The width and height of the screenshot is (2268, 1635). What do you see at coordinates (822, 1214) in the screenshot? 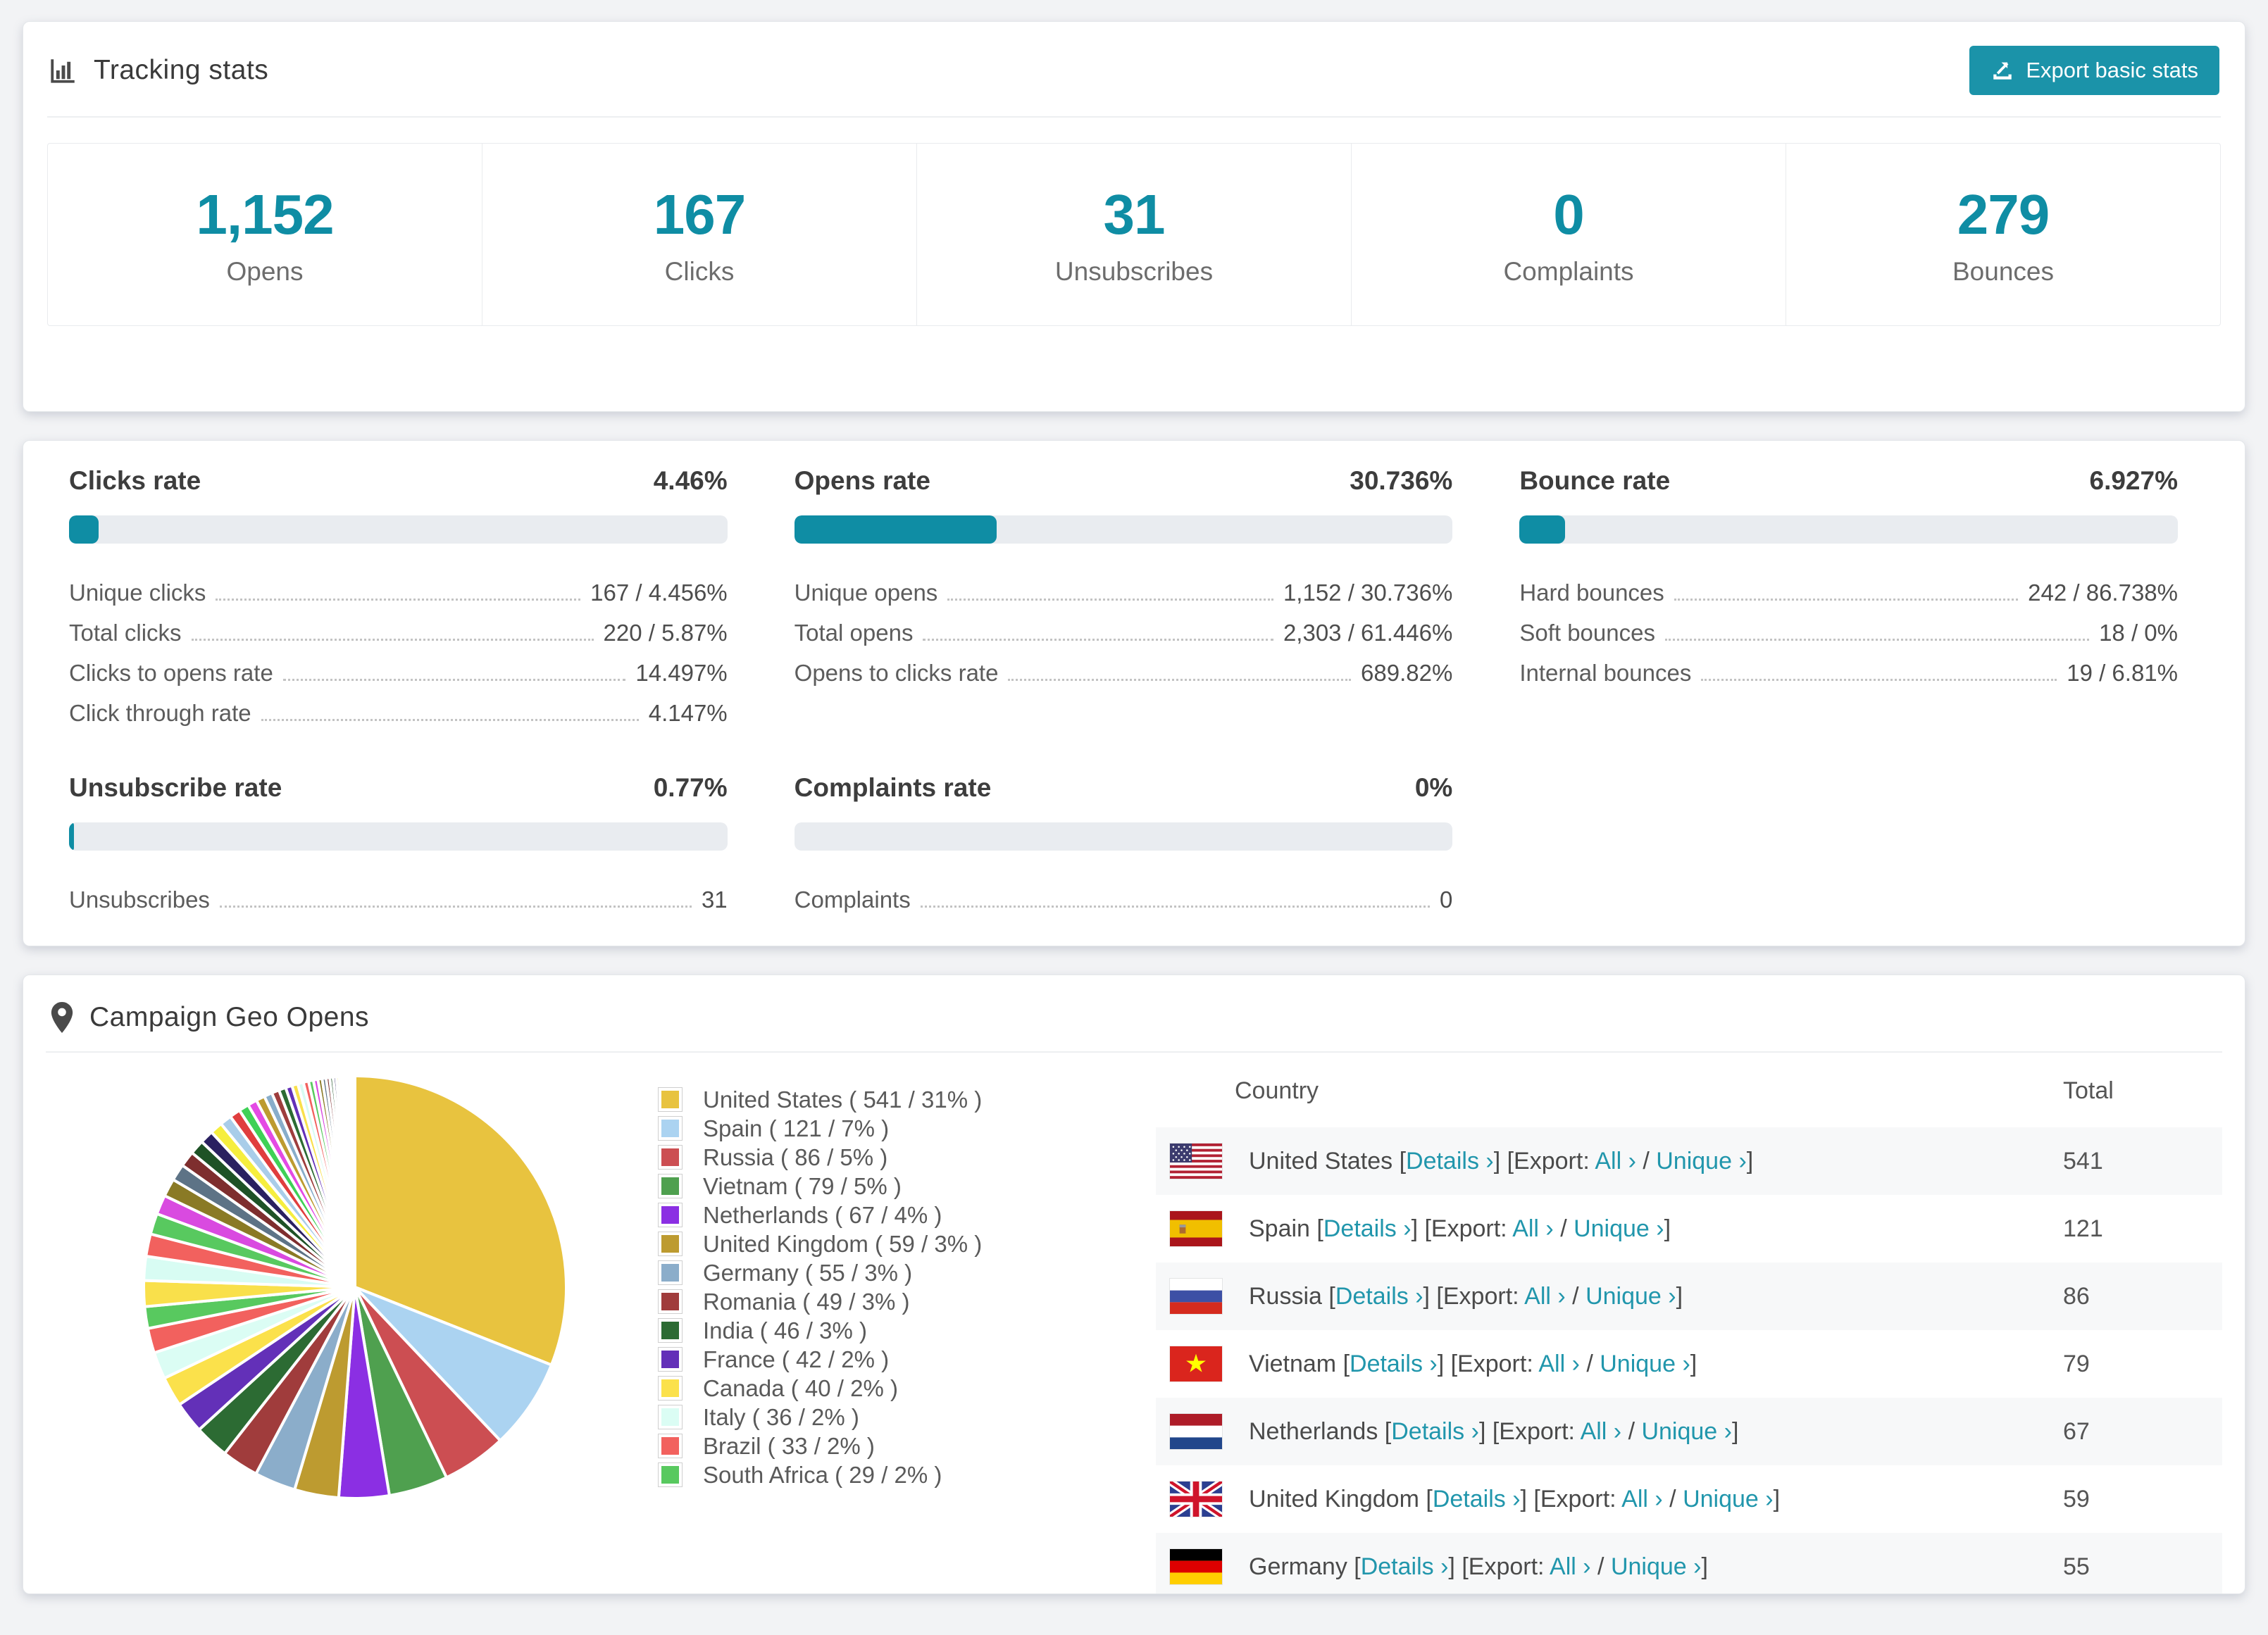
I see `legend-label: Netherlands ( 67 / 4% )` at bounding box center [822, 1214].